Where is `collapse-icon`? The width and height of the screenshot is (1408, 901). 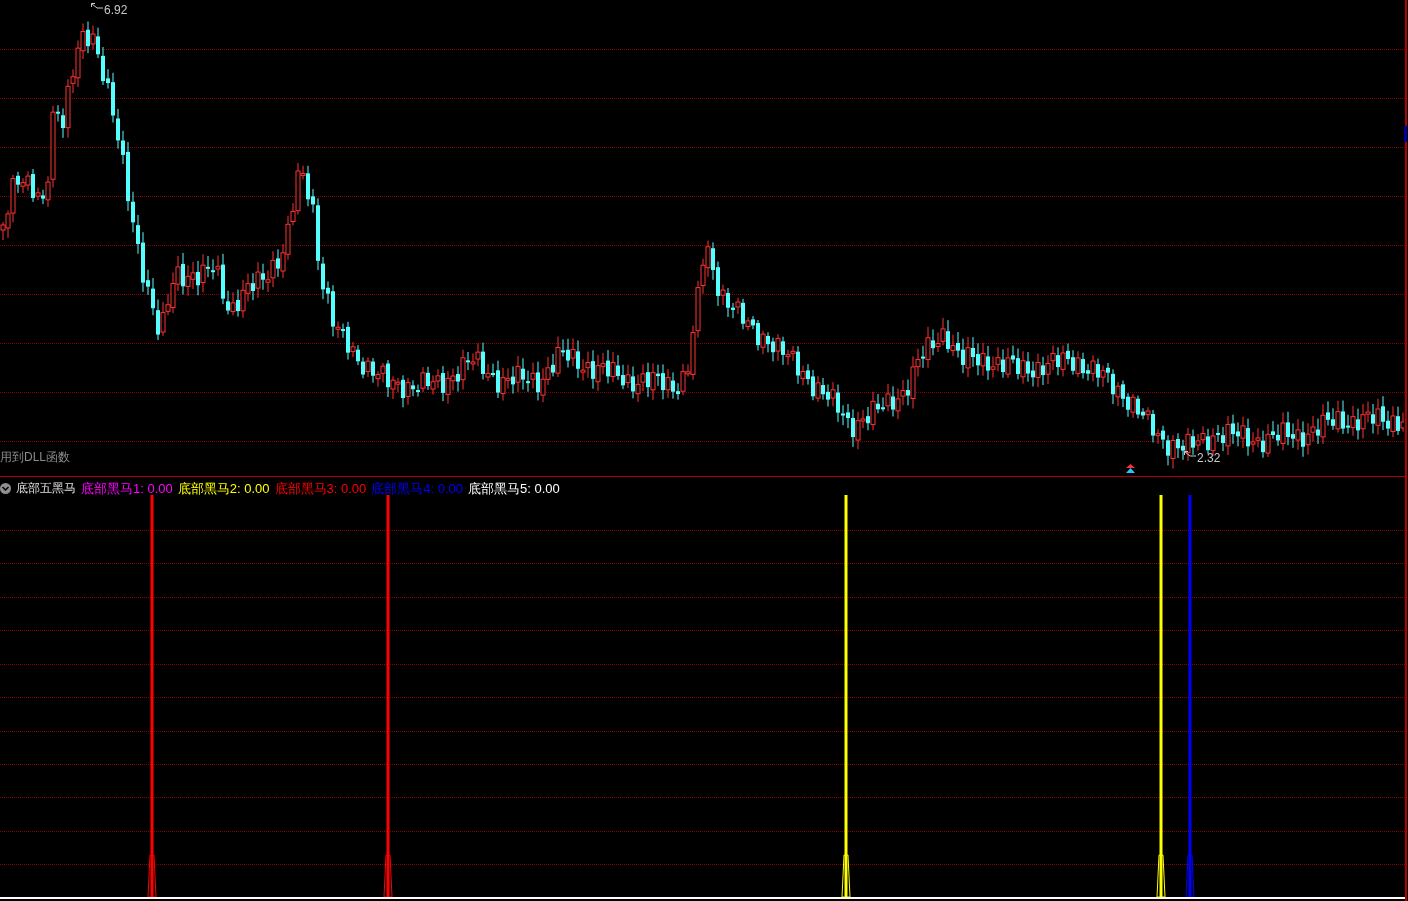 collapse-icon is located at coordinates (5, 488).